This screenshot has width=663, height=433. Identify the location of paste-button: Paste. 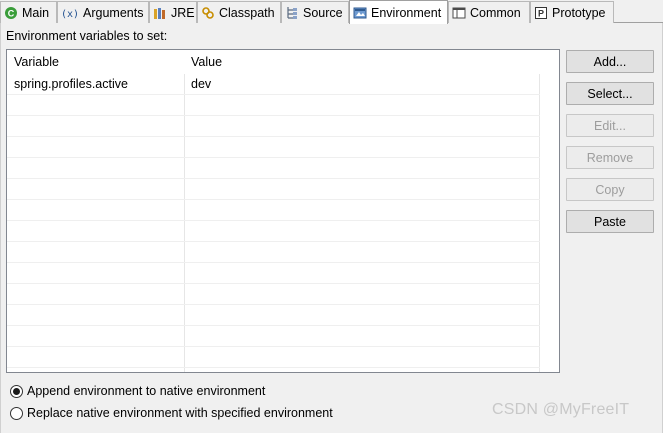
(610, 221).